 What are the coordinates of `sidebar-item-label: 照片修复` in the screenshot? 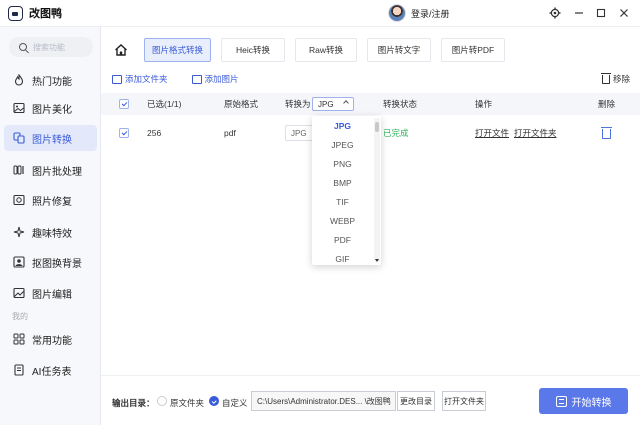 It's located at (52, 202).